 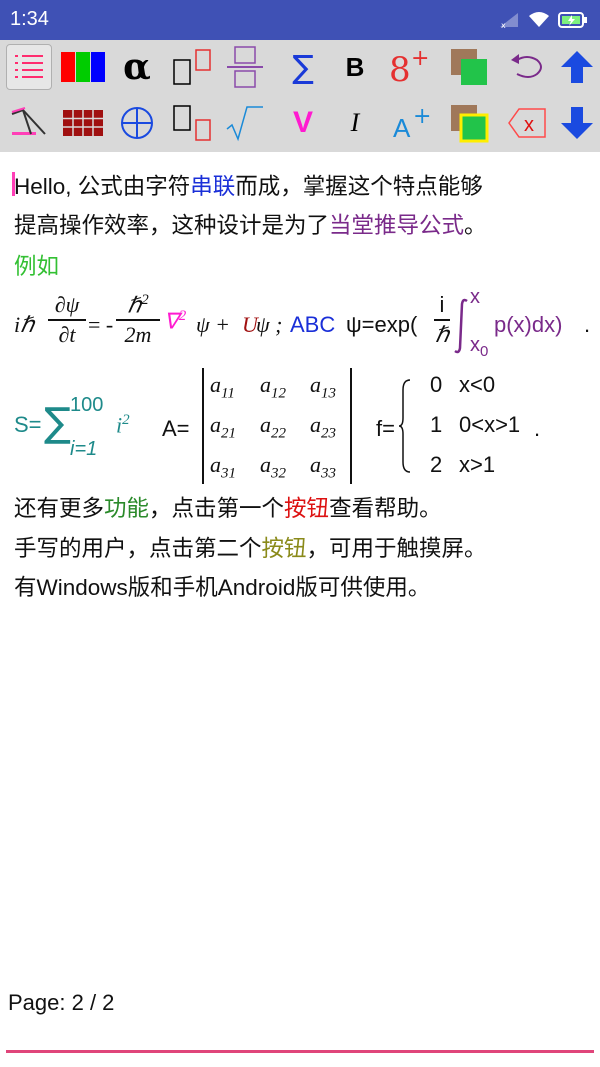 What do you see at coordinates (469, 123) in the screenshot?
I see `foreground-color-button` at bounding box center [469, 123].